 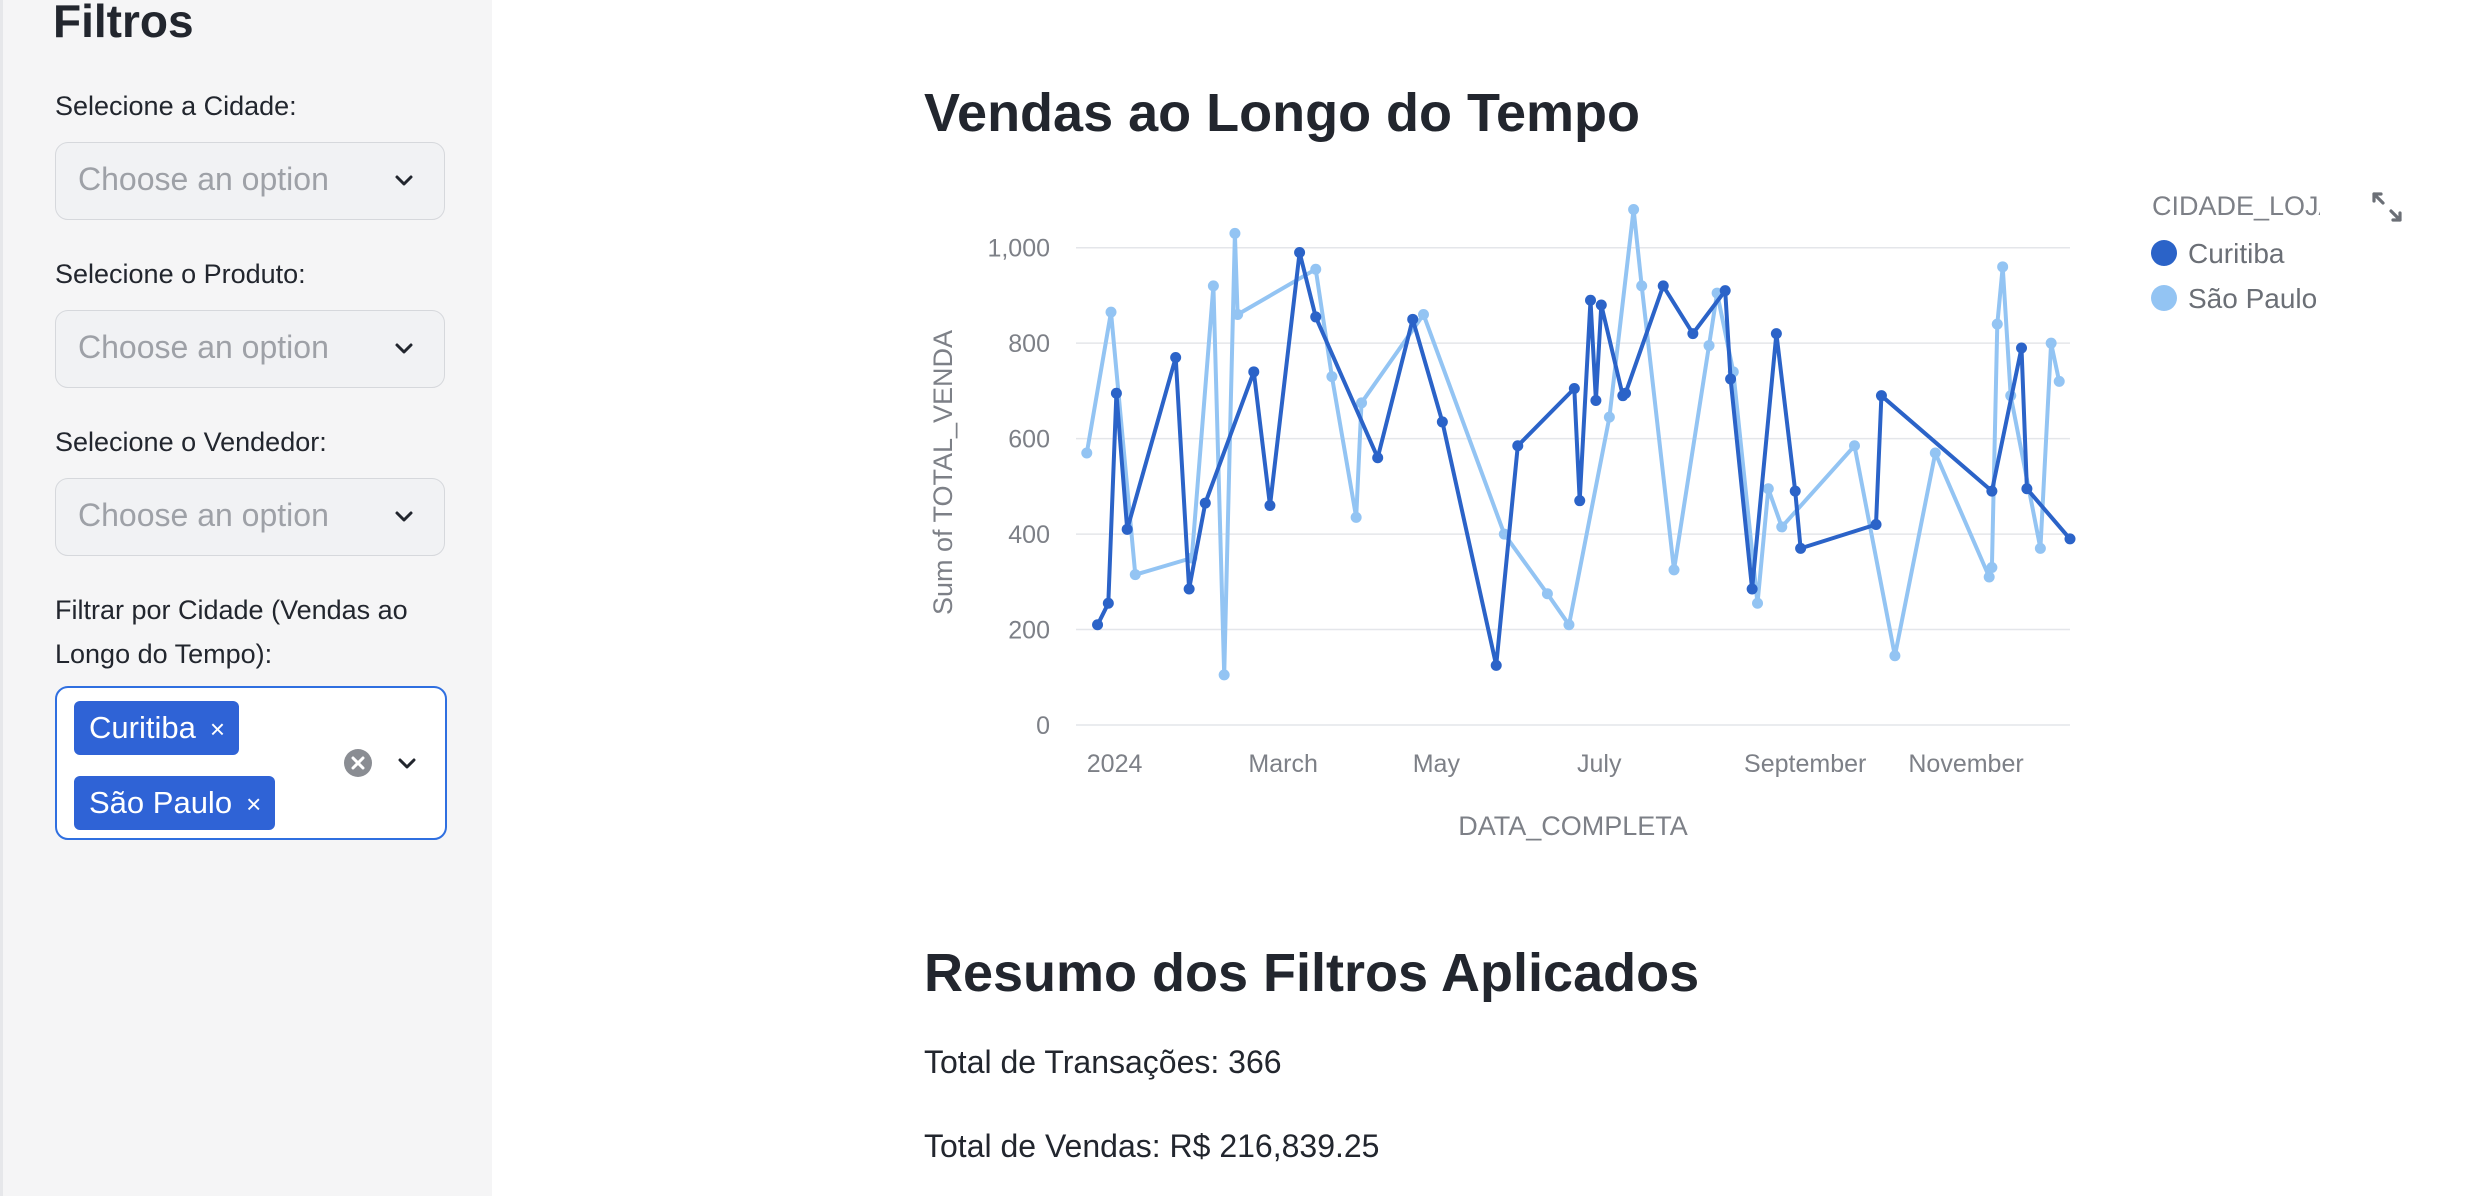 What do you see at coordinates (250, 517) in the screenshot?
I see `seller-select: Choose an option` at bounding box center [250, 517].